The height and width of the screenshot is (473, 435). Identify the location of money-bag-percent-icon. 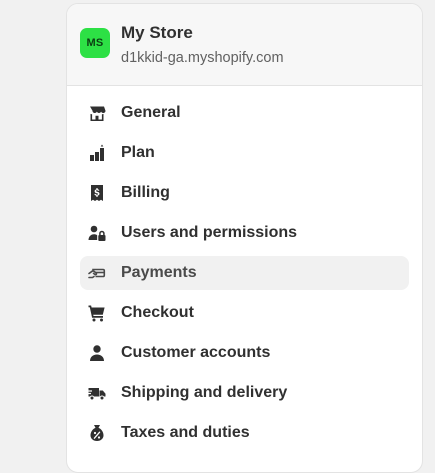
(97, 433).